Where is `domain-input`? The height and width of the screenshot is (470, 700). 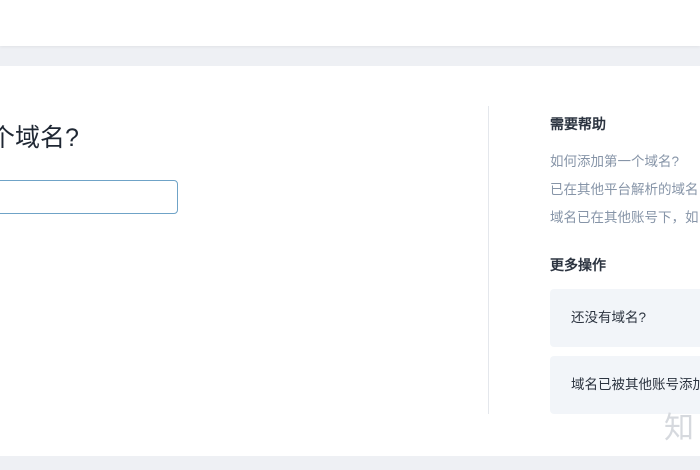
domain-input is located at coordinates (89, 197).